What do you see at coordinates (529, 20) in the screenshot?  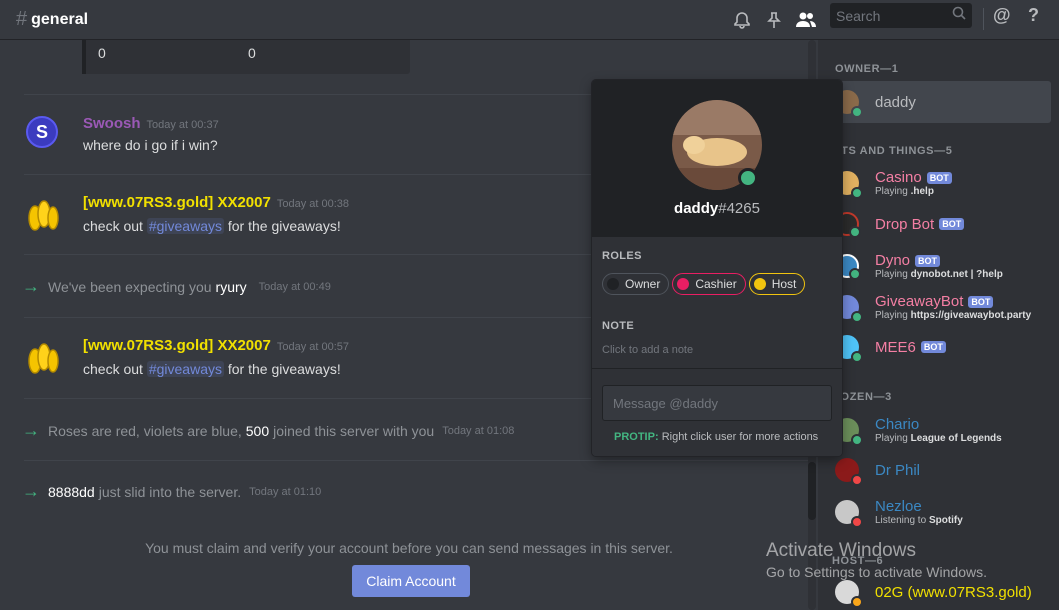 I see `channel-header: # general Search @ ?` at bounding box center [529, 20].